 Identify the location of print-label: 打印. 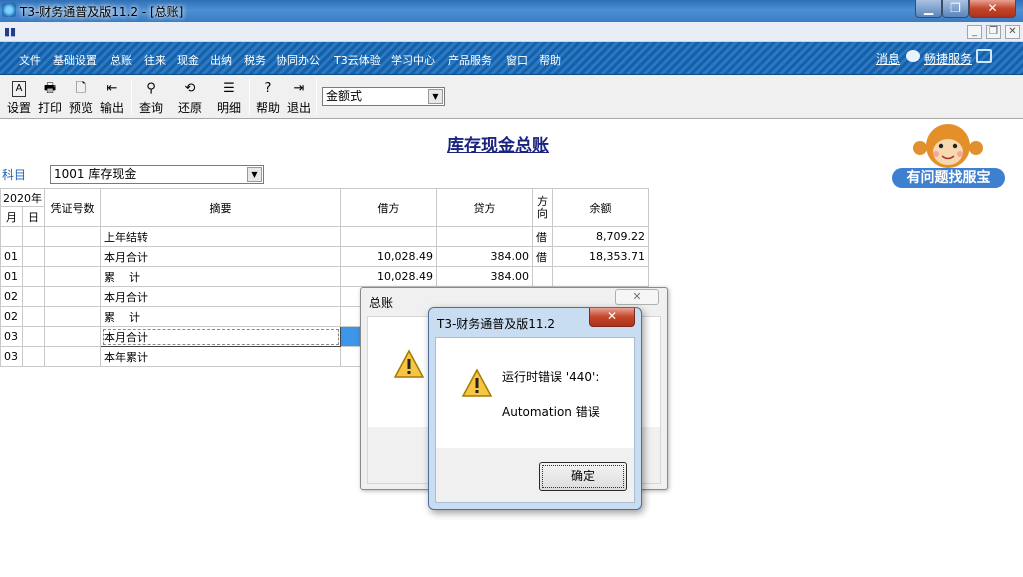
(49, 108).